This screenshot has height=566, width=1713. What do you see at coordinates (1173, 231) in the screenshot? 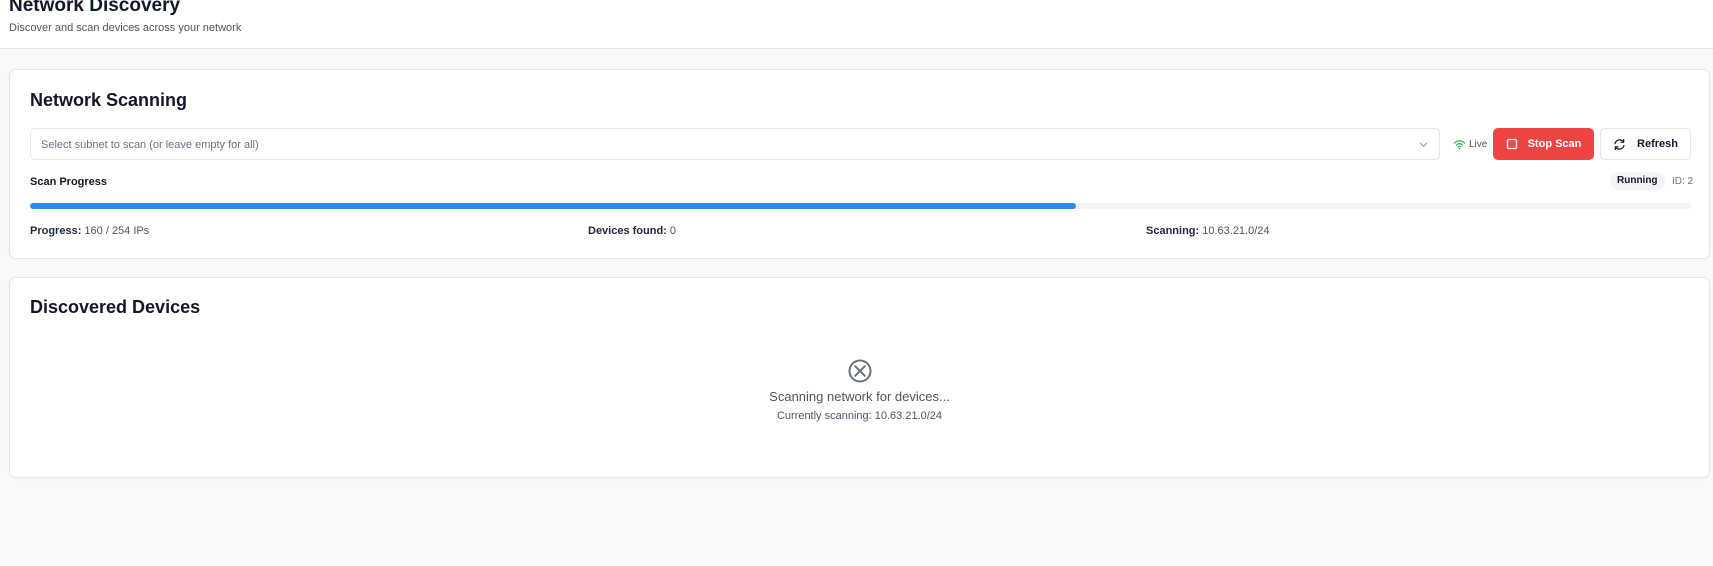
I see `scanning-key: Scanning:` at bounding box center [1173, 231].